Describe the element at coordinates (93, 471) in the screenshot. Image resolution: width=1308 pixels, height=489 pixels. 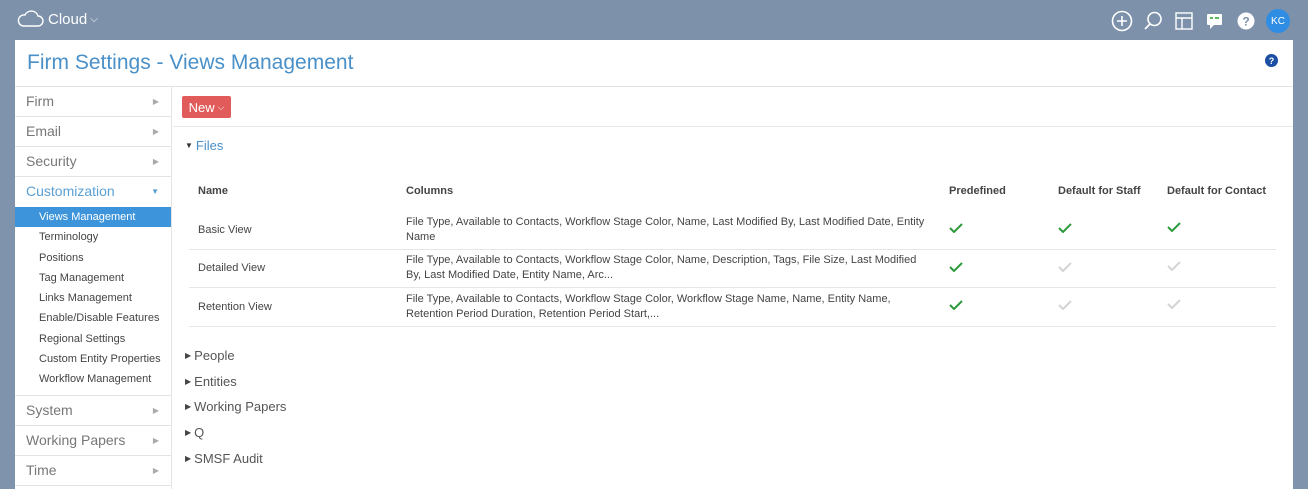
I see `sidebar-item-time: Time ▶` at that location.